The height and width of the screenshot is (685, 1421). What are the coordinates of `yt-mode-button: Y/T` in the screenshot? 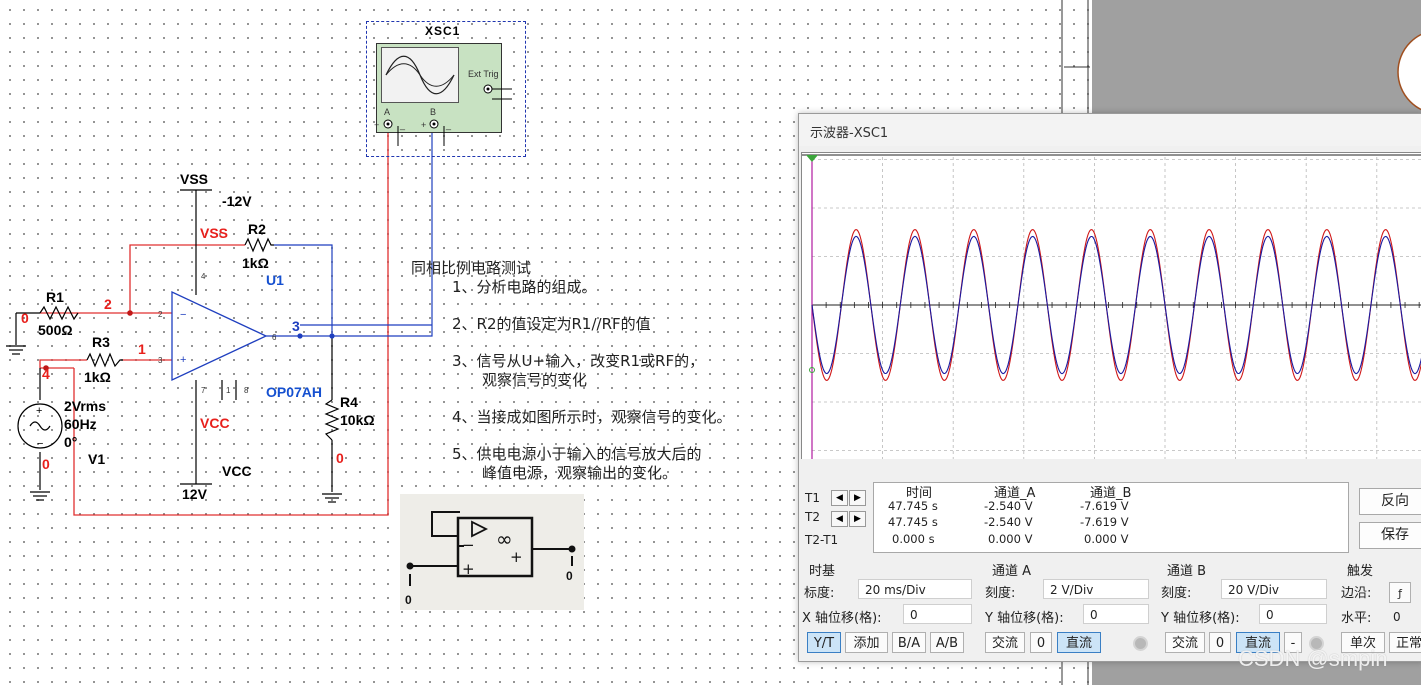 It's located at (824, 642).